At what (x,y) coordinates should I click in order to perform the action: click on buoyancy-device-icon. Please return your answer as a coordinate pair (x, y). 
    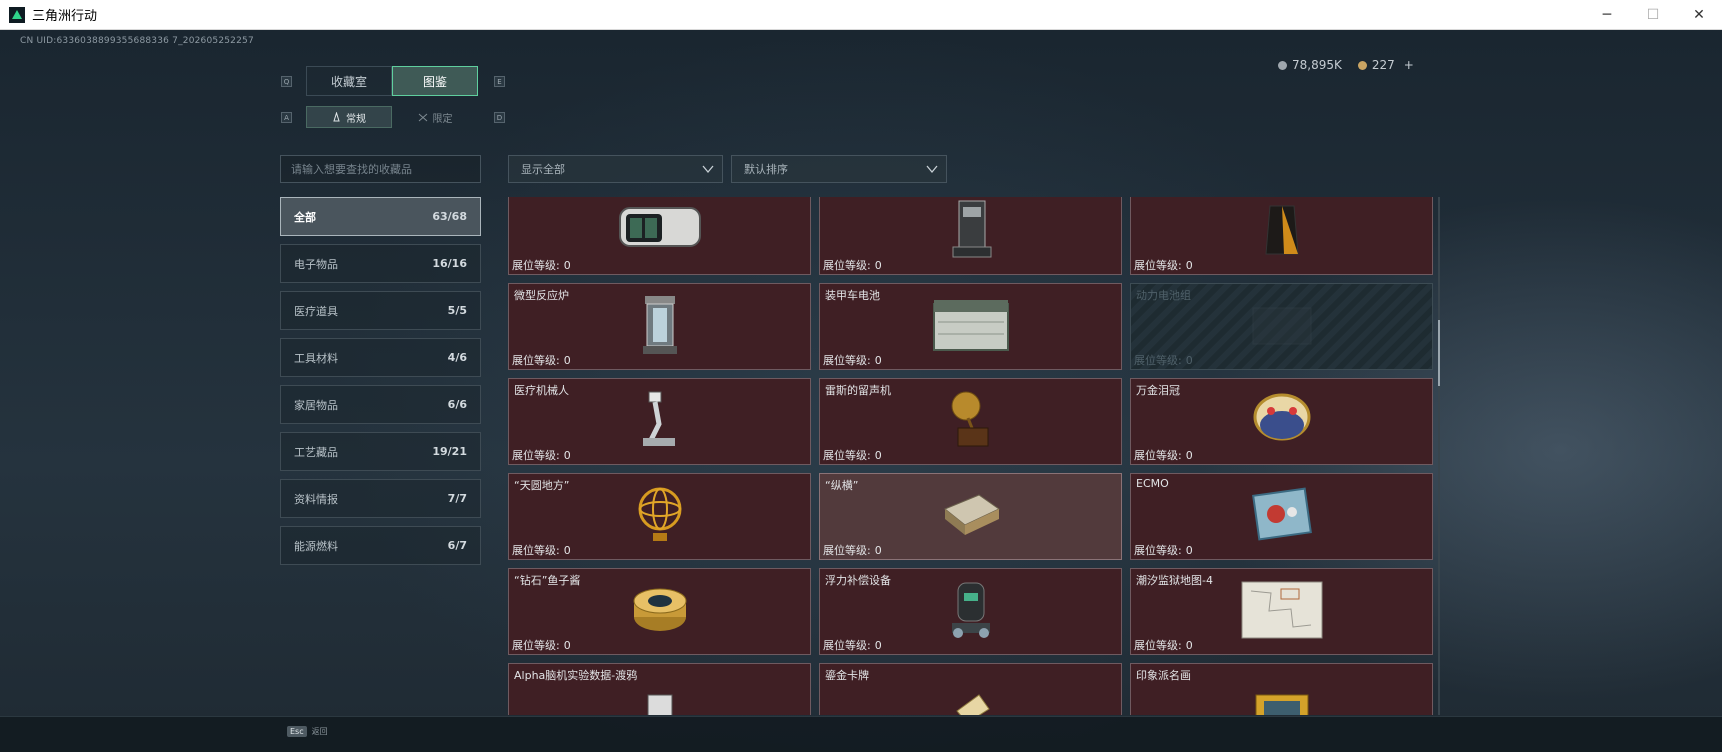
    Looking at the image, I should click on (971, 612).